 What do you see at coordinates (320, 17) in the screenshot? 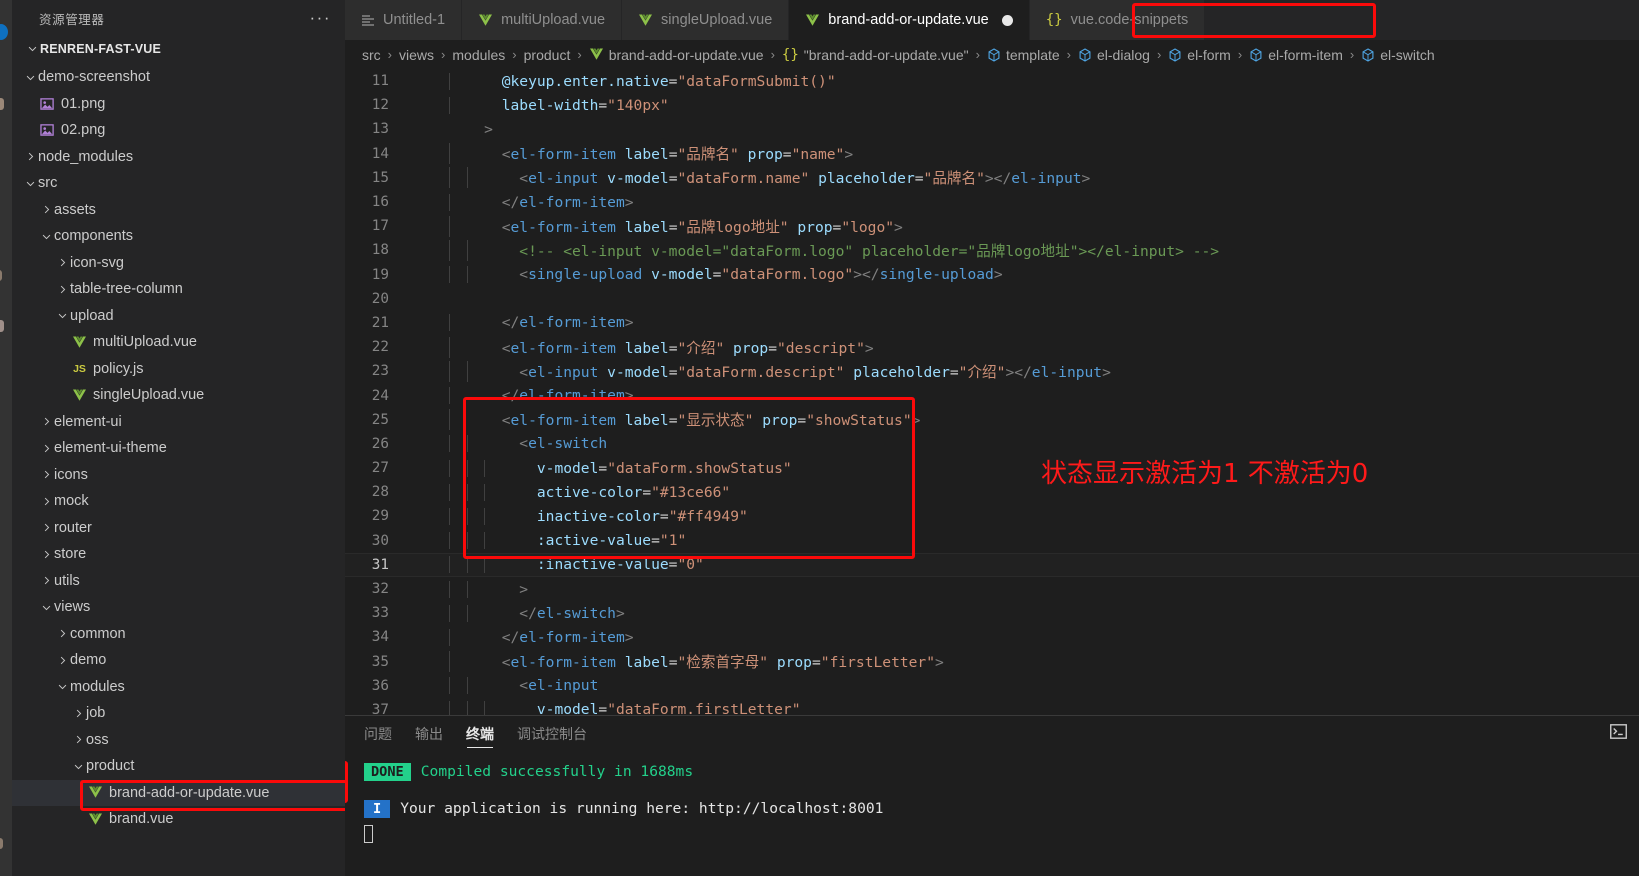
I see `more-actions-icon: ···` at bounding box center [320, 17].